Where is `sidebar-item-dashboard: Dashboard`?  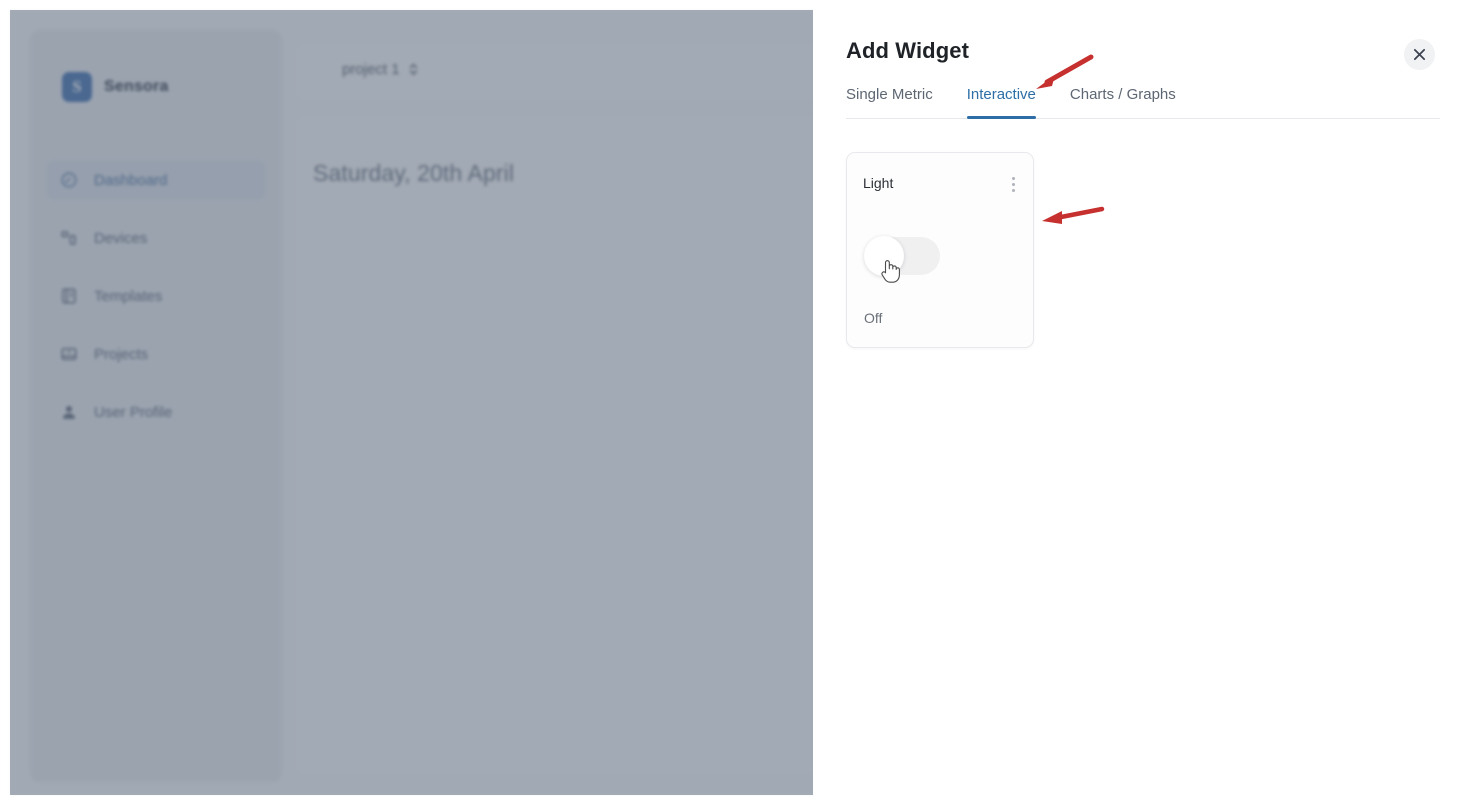 sidebar-item-dashboard: Dashboard is located at coordinates (156, 180).